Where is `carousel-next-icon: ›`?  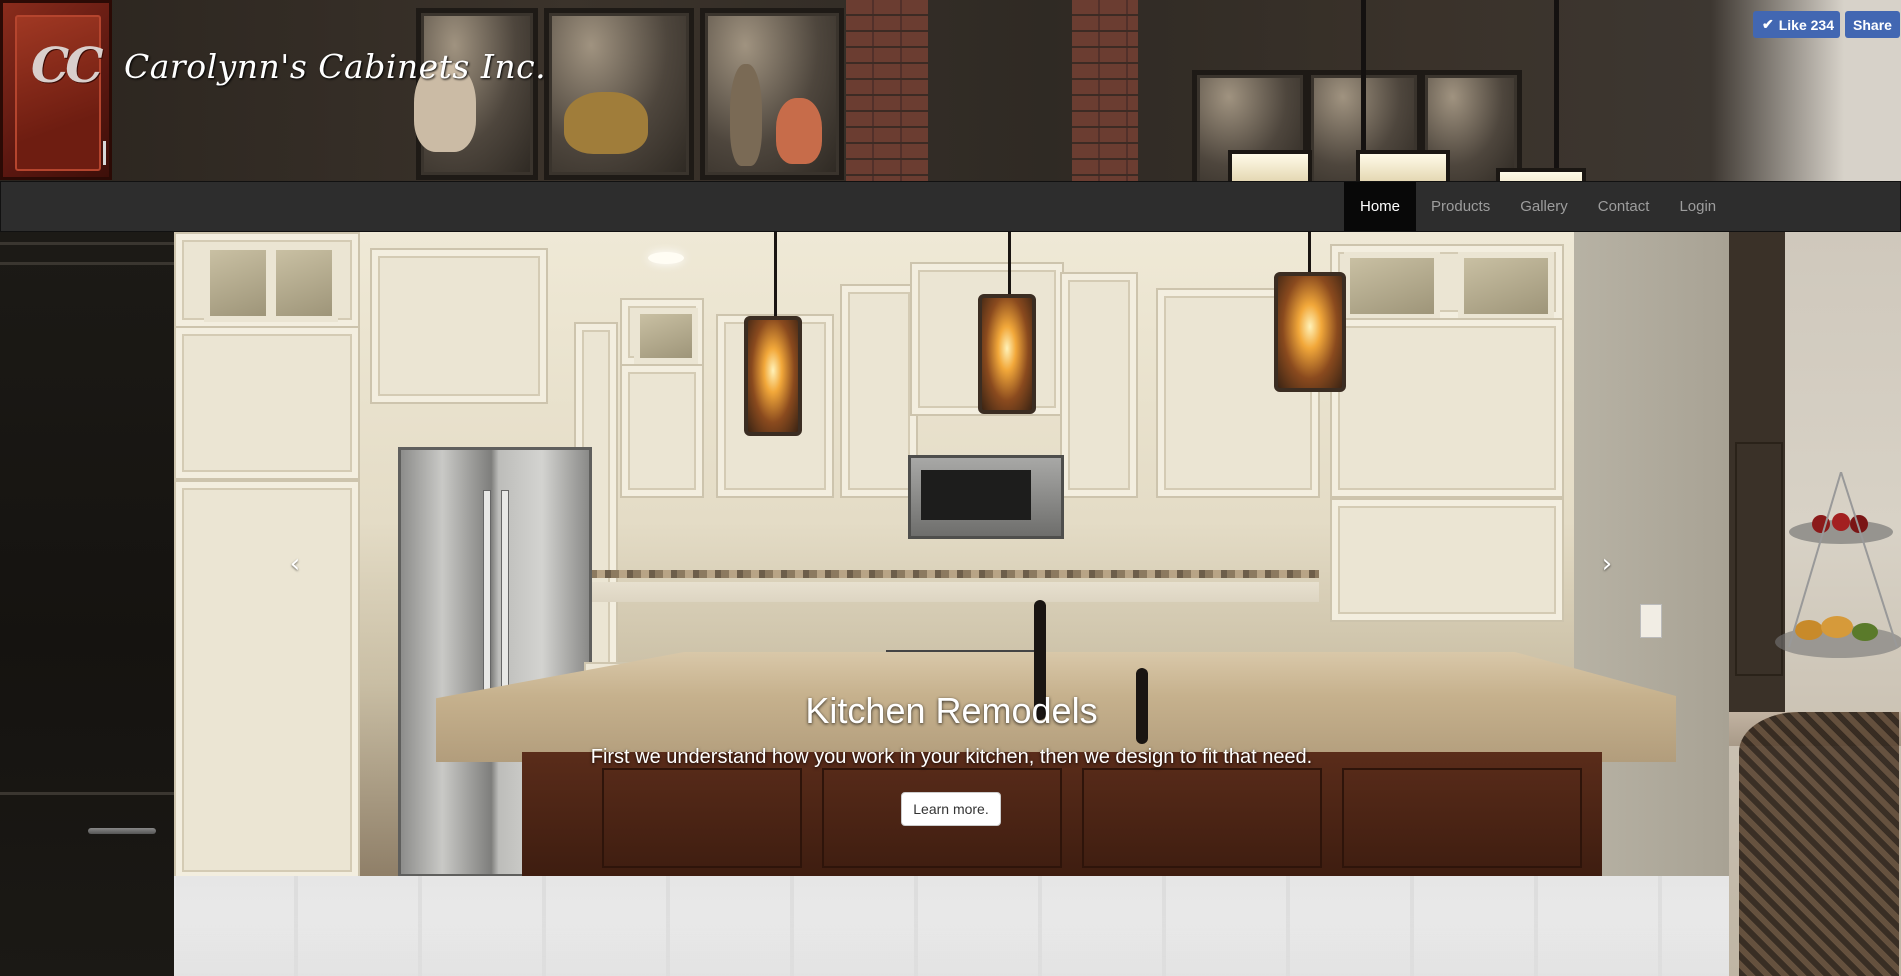
carousel-next-icon: › is located at coordinates (1607, 564).